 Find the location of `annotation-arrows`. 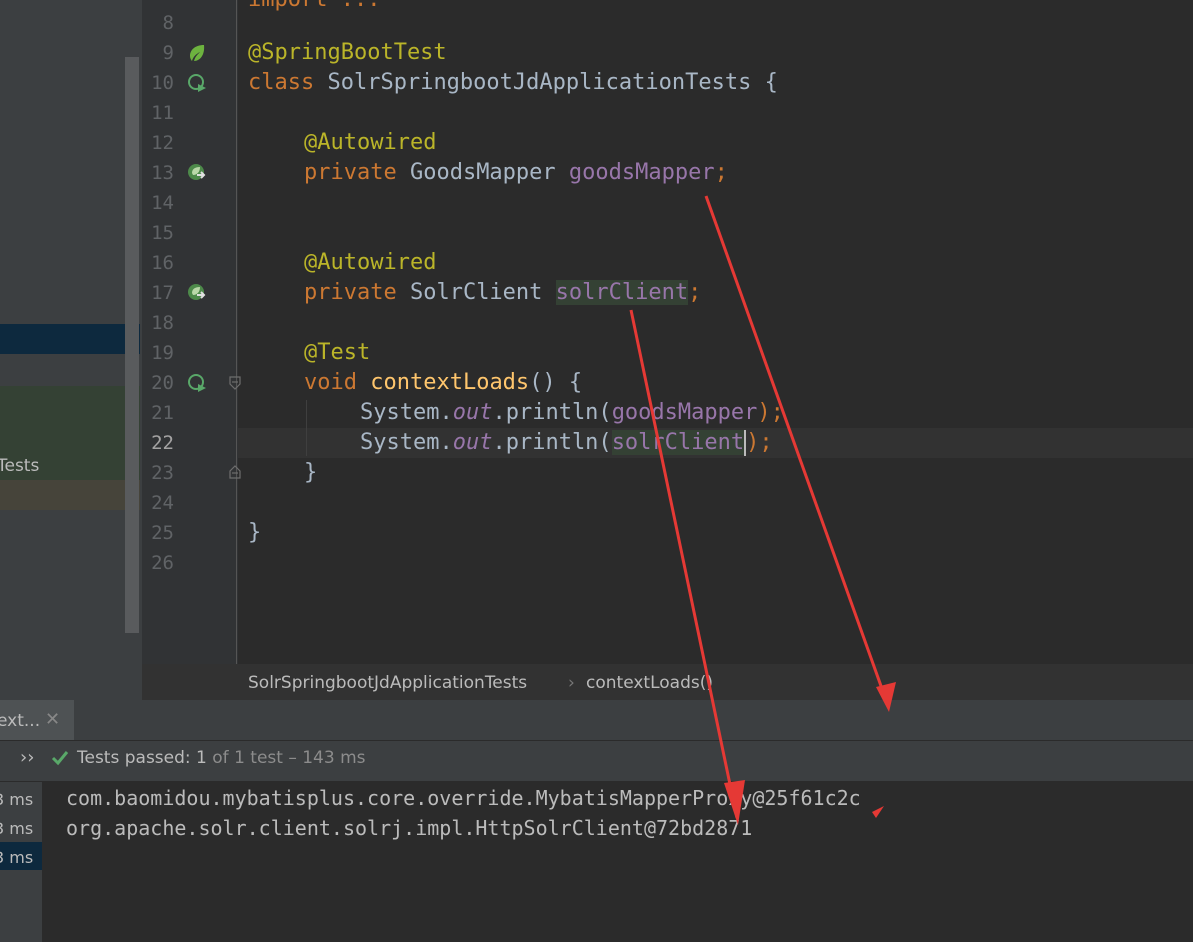

annotation-arrows is located at coordinates (762, 510).